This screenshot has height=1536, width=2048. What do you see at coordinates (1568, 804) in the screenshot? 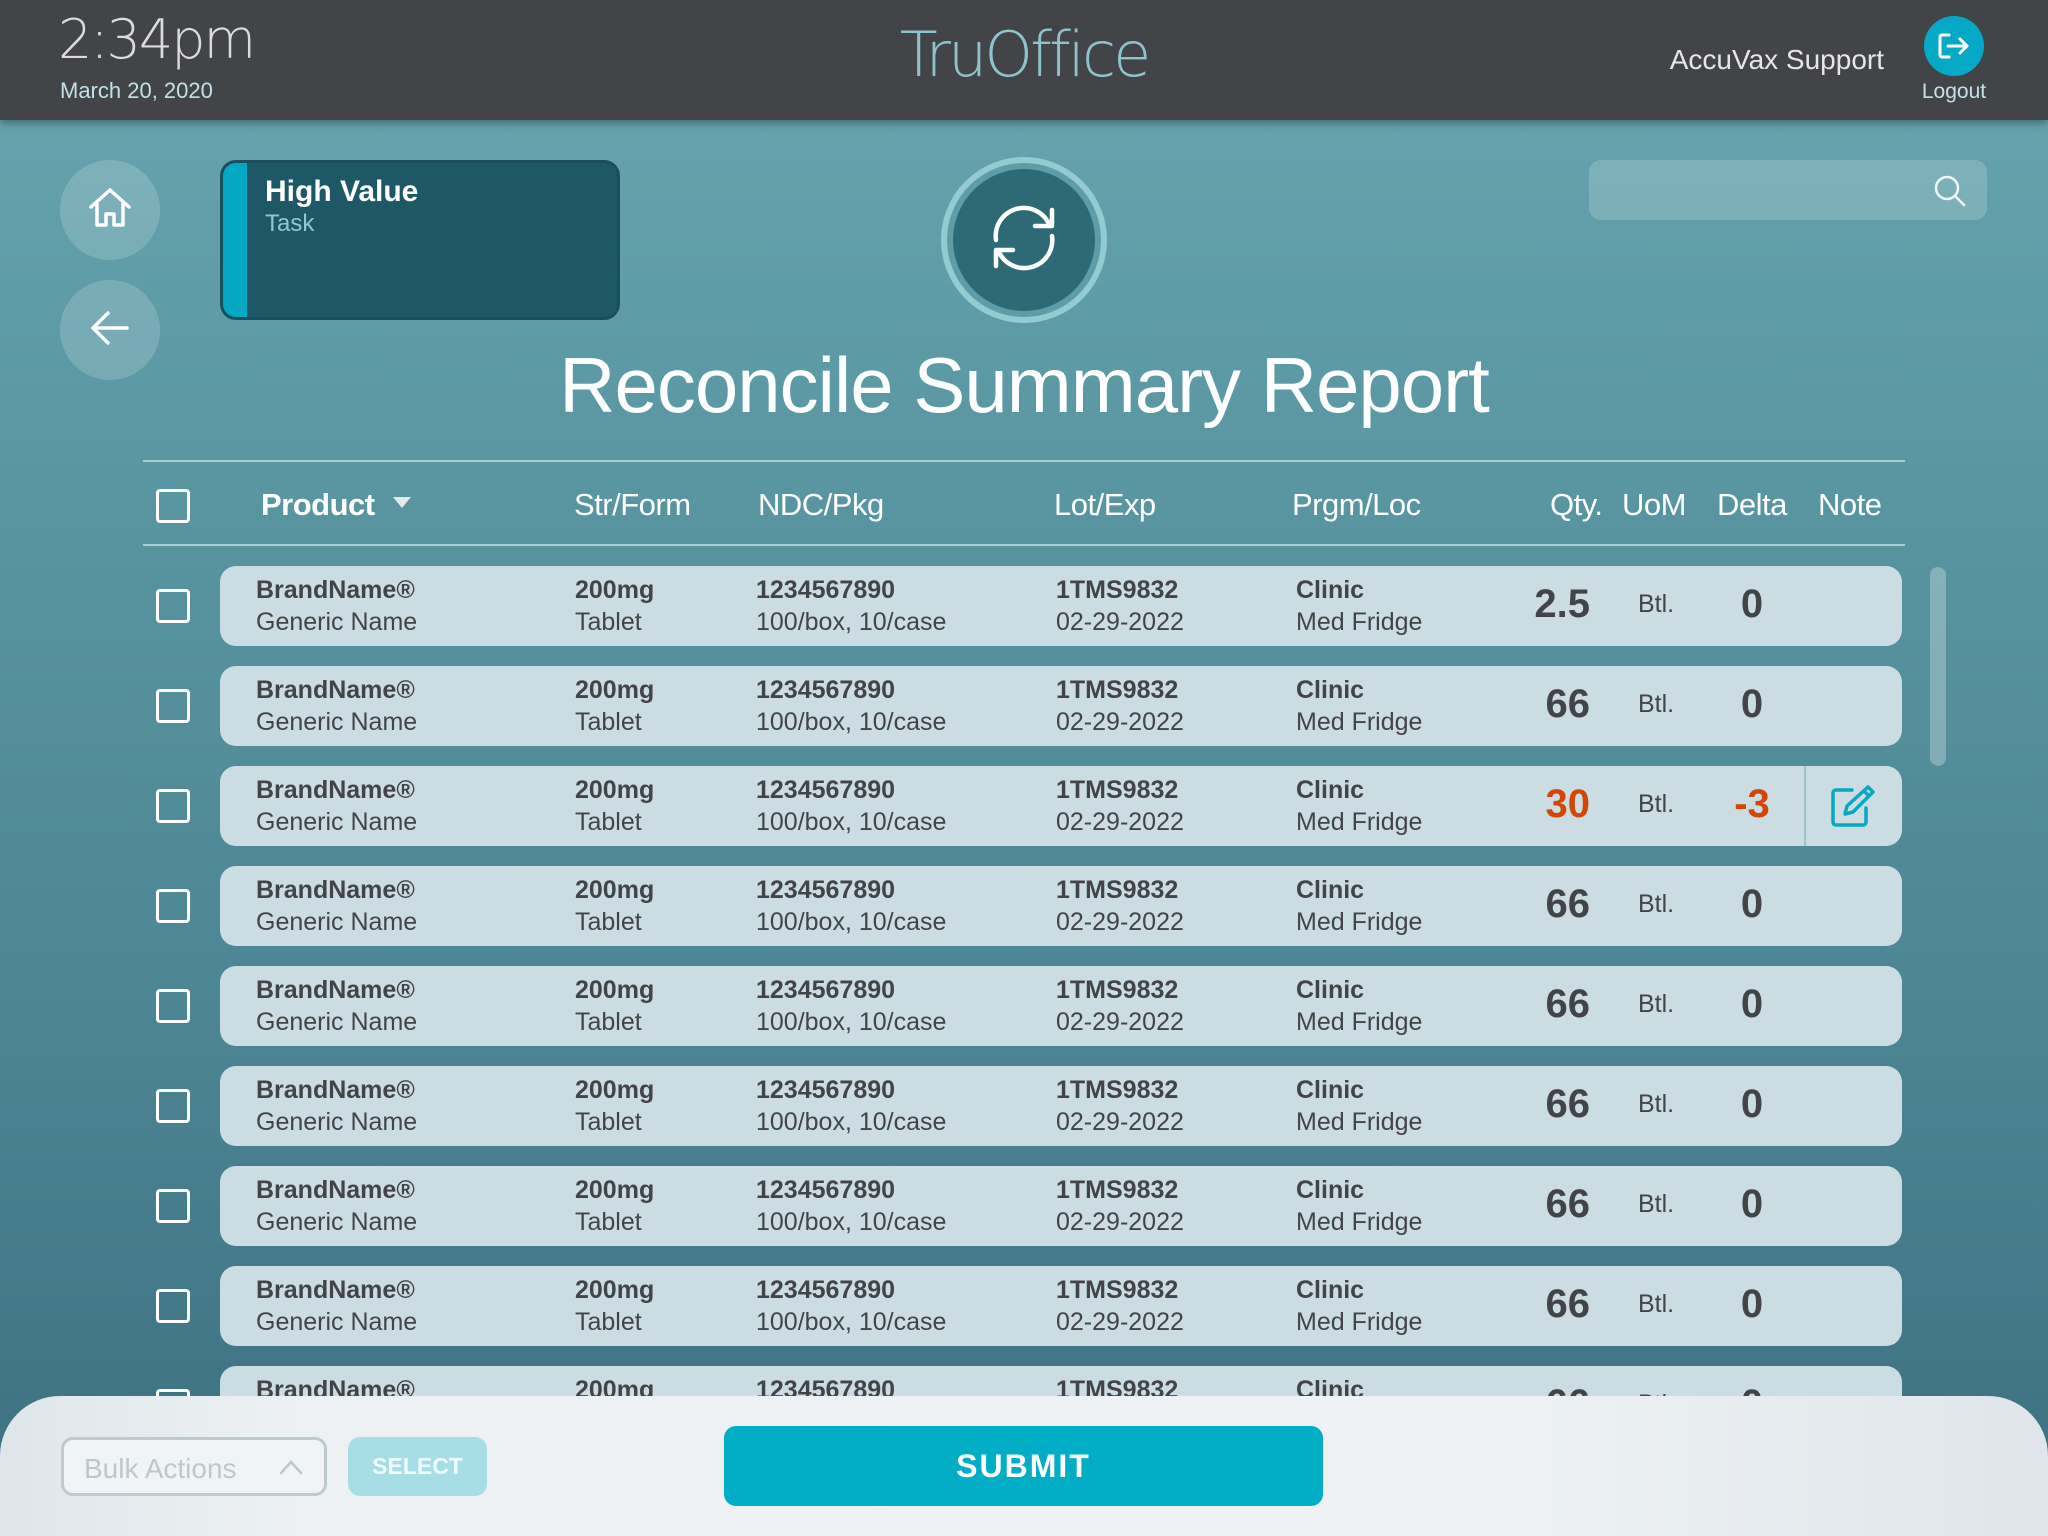
I see `quantity: 30` at bounding box center [1568, 804].